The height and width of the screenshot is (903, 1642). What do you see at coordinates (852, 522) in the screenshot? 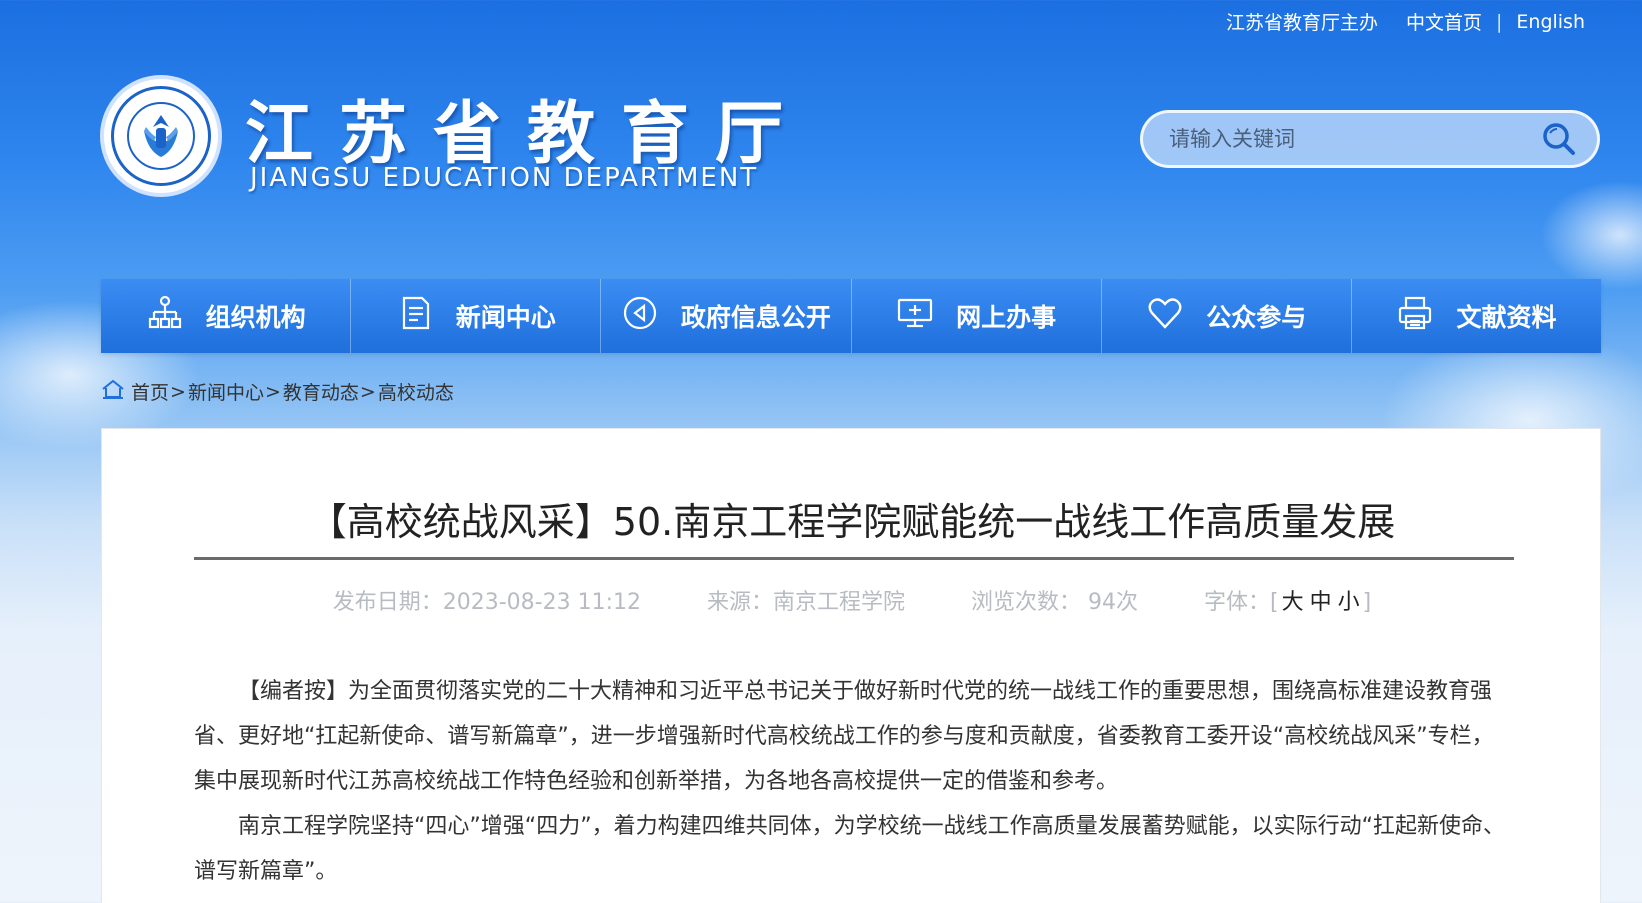
I see `article-title: 【高校统战风采】50.南京工程学院赋能统一战线工作高质量发展` at bounding box center [852, 522].